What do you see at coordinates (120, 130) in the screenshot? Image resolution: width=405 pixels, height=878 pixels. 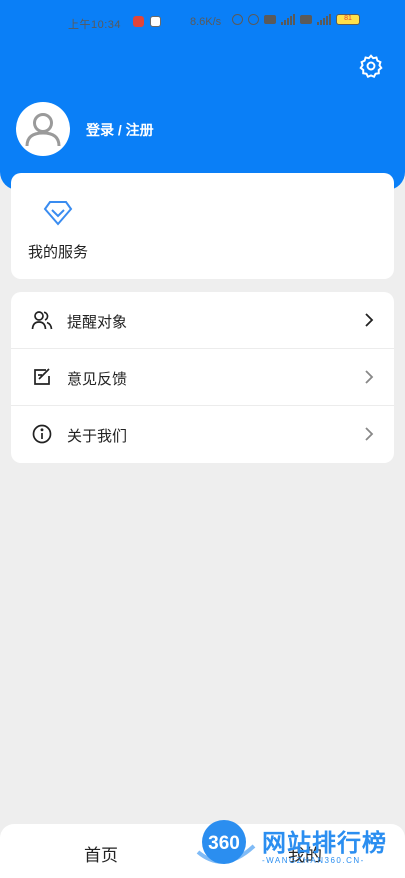 I see `login-register-link: 登录 / 注册` at bounding box center [120, 130].